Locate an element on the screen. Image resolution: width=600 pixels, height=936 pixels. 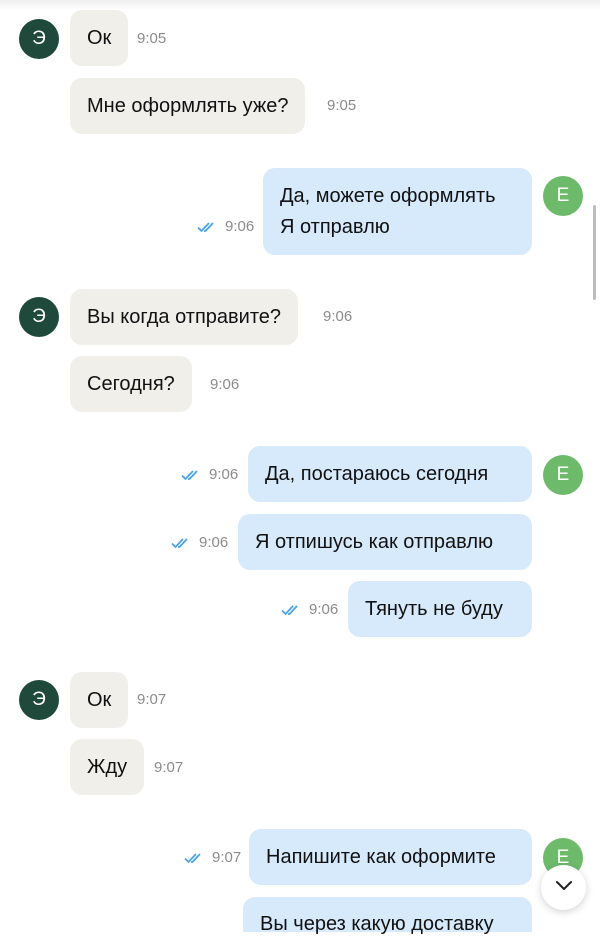
scroll-to-bottom-button is located at coordinates (563, 887).